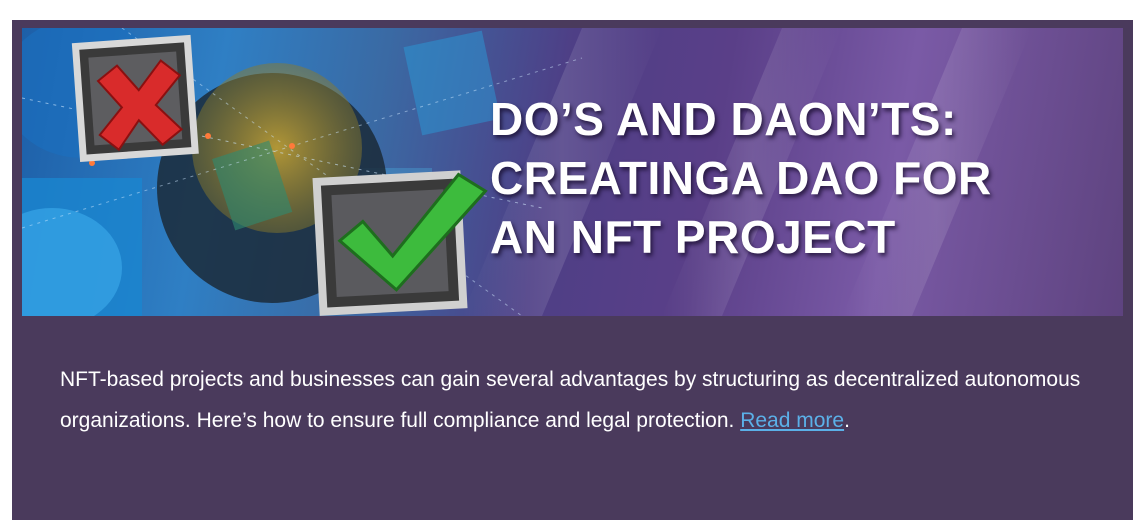 This screenshot has width=1133, height=520. What do you see at coordinates (135, 98) in the screenshot?
I see `x-mark-checkbox-icon` at bounding box center [135, 98].